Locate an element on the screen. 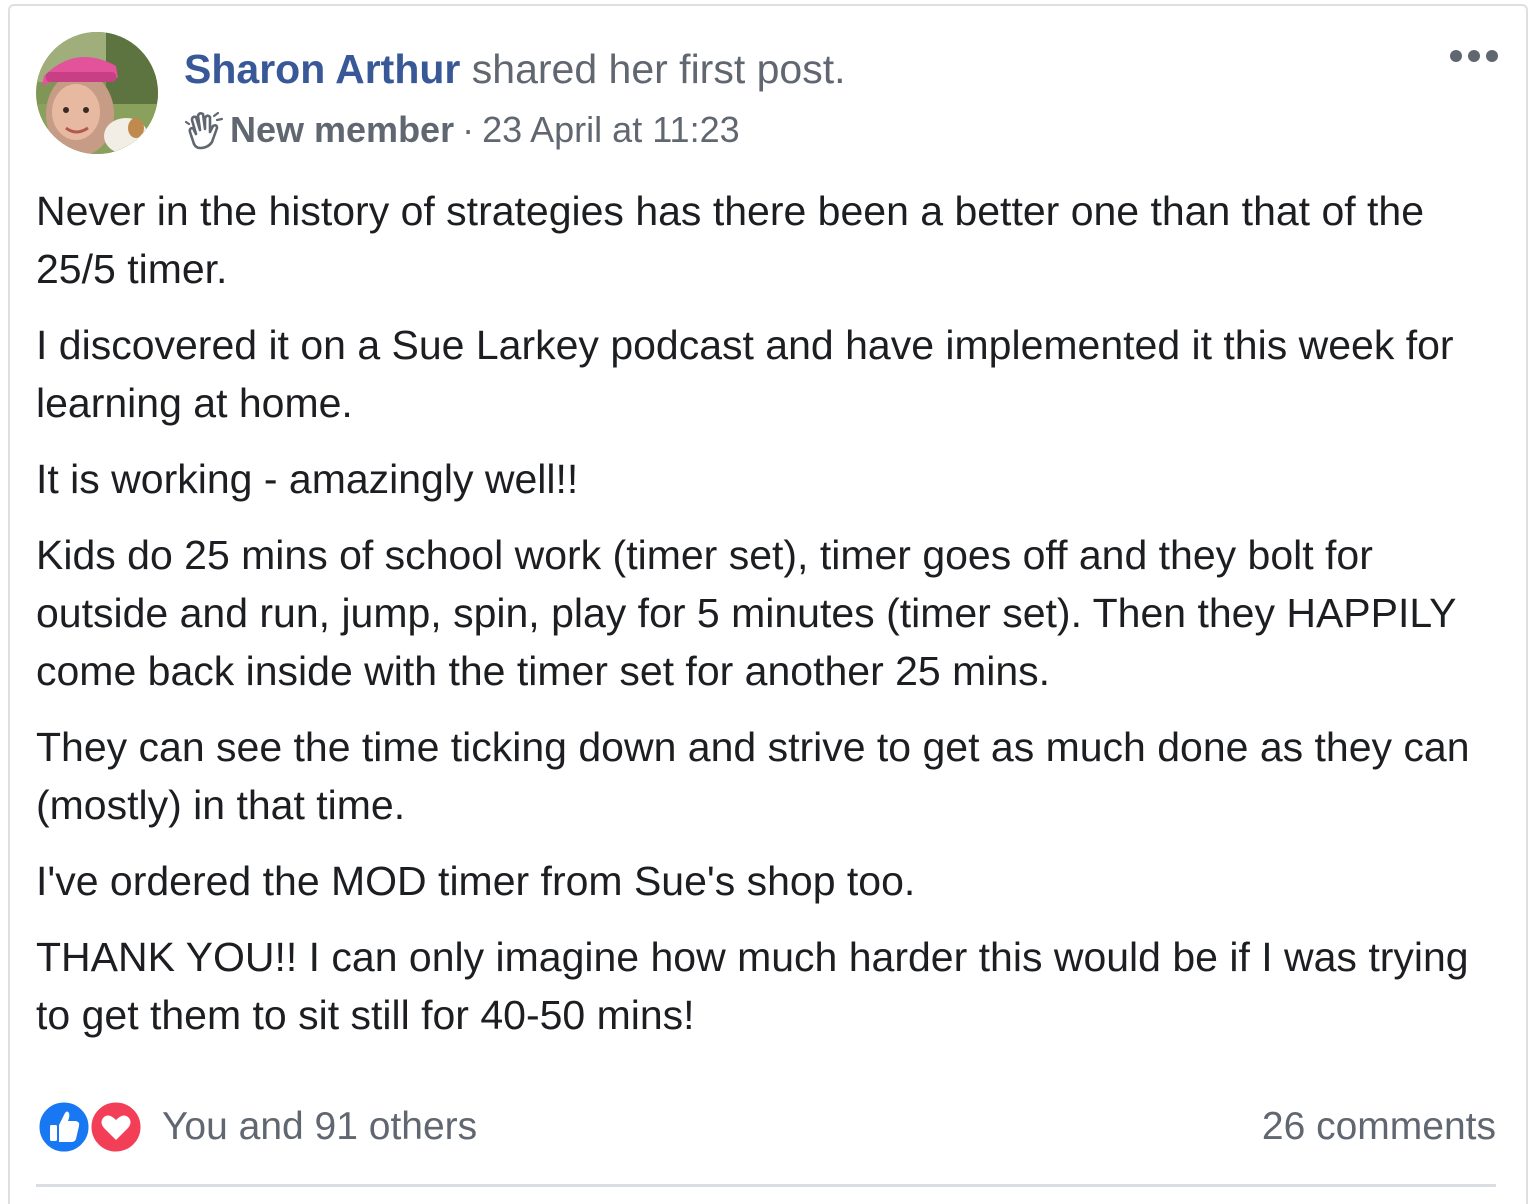 The height and width of the screenshot is (1204, 1536). post-header: Sharon Arthur shared her first post. is located at coordinates (515, 69).